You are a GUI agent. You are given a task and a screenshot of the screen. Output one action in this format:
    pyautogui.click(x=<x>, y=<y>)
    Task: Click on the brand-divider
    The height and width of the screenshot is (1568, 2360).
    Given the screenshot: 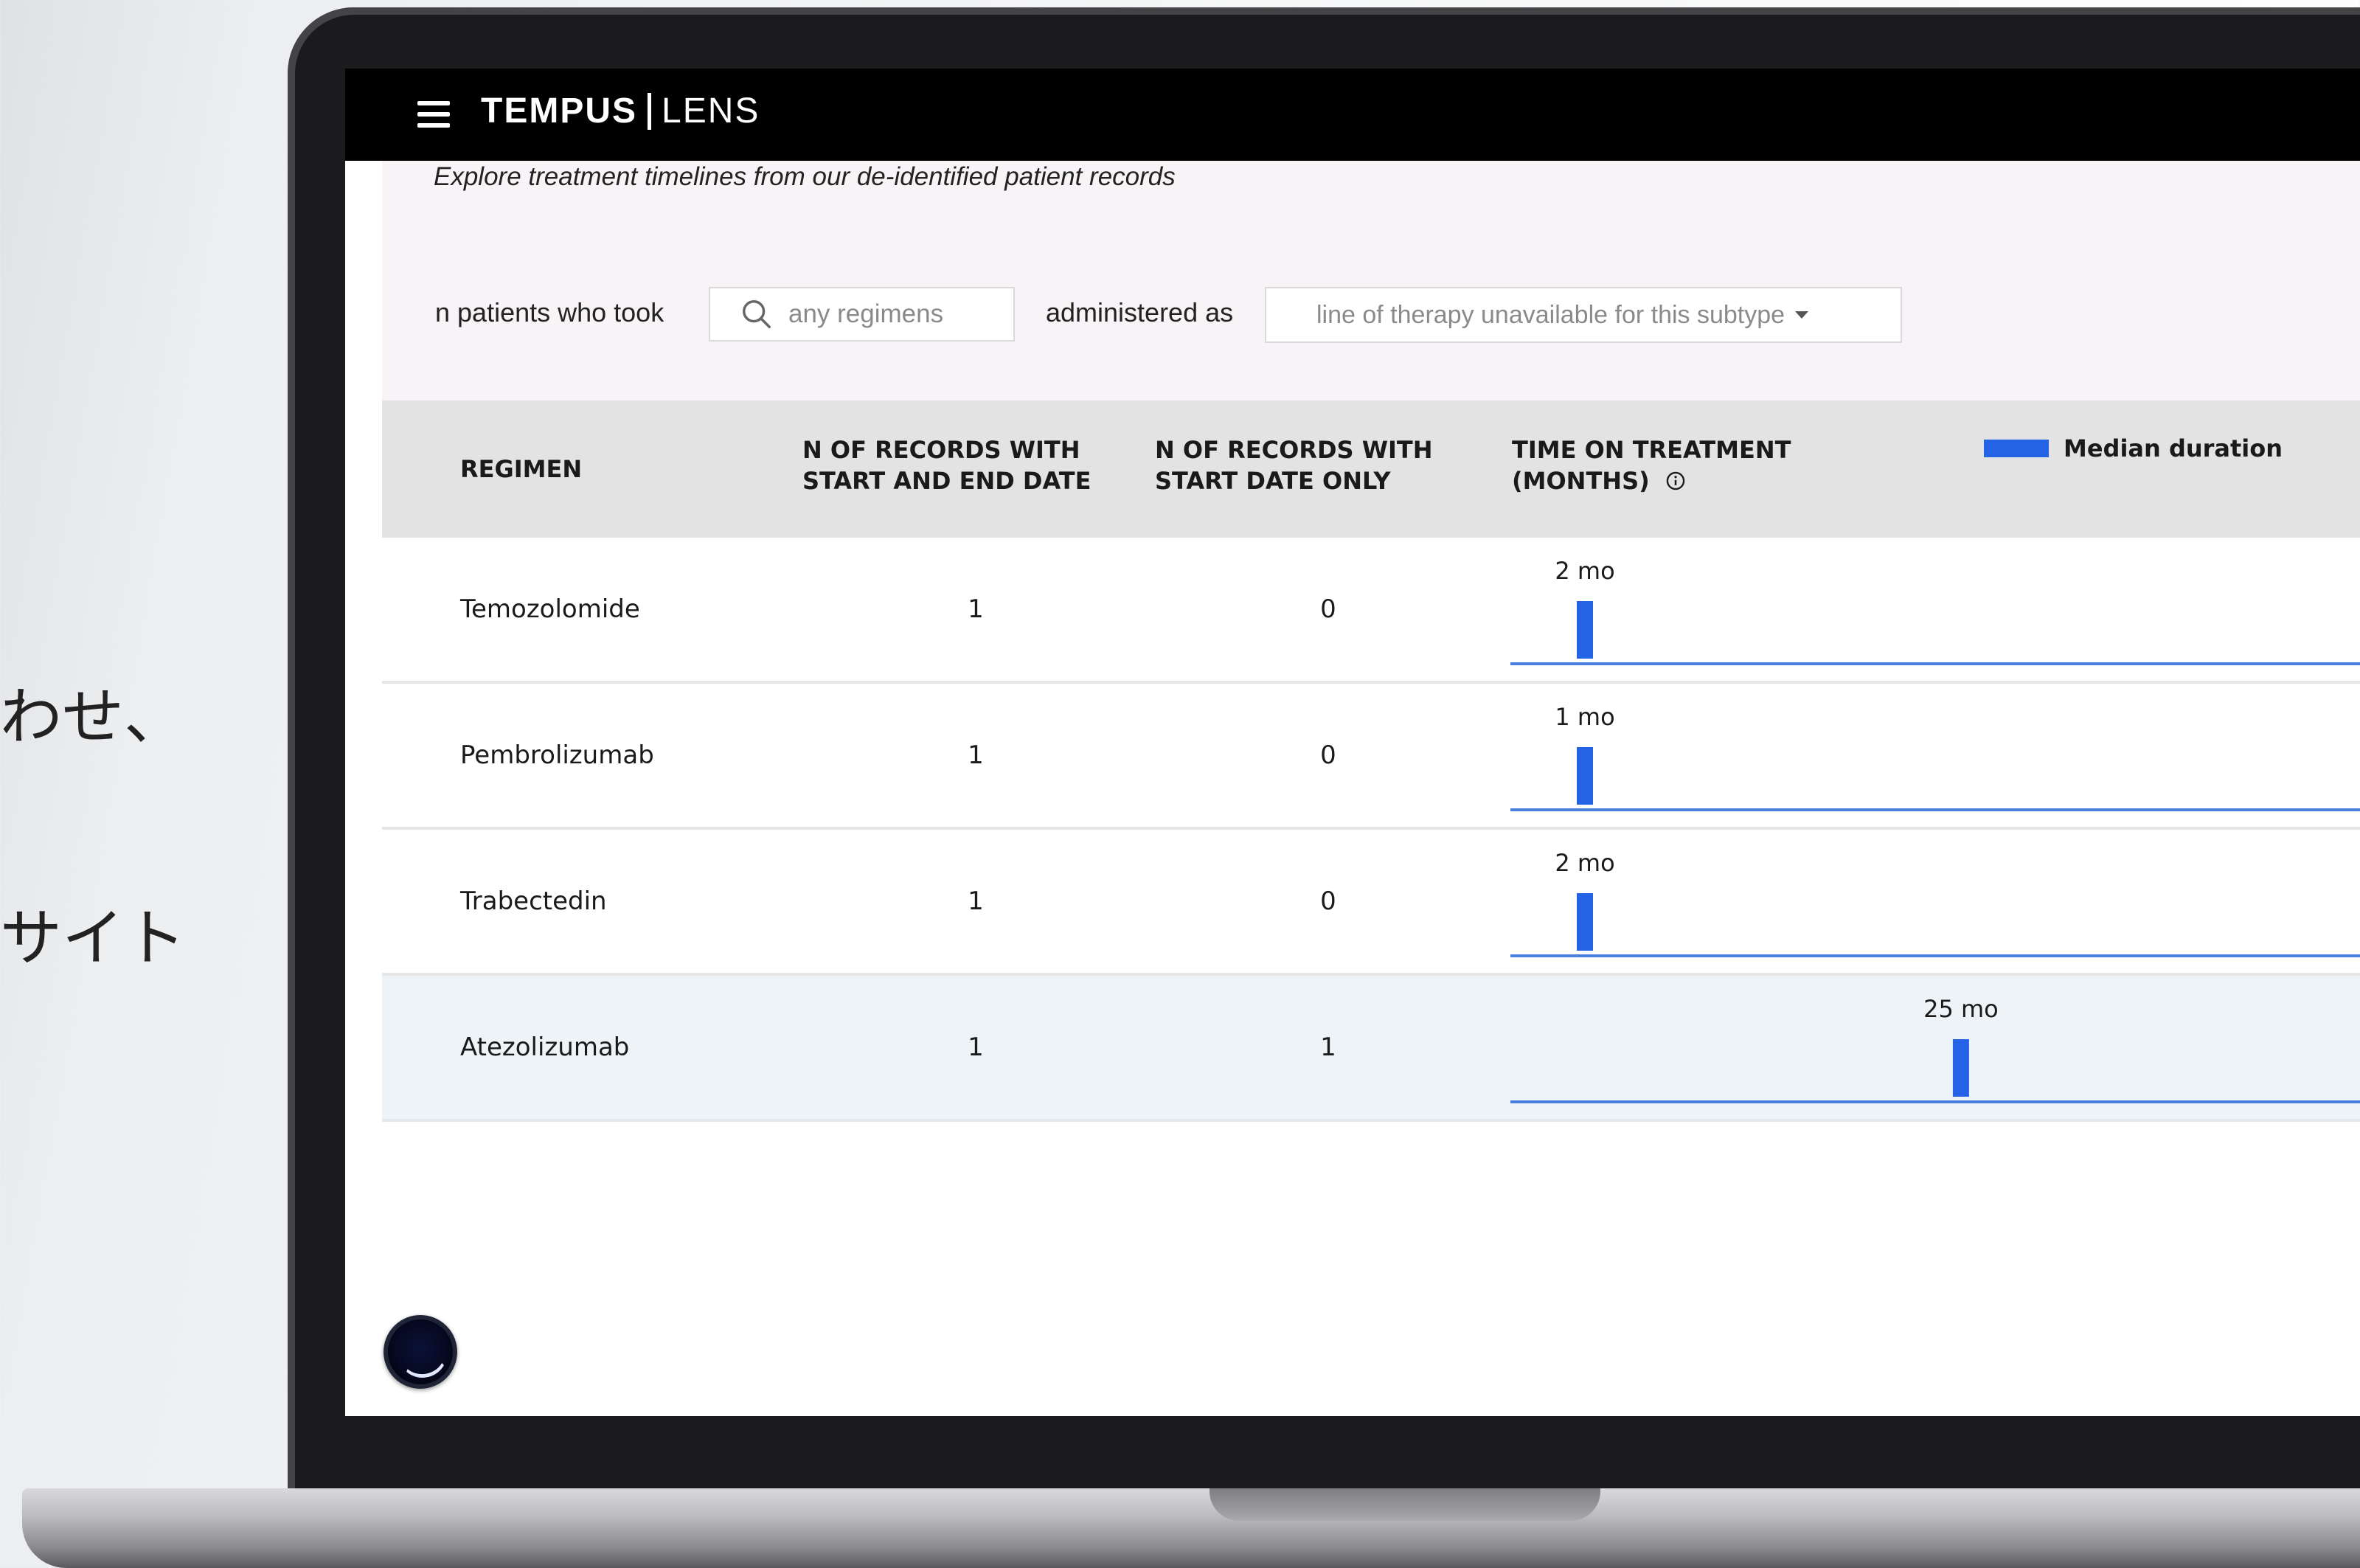 What is the action you would take?
    pyautogui.click(x=650, y=111)
    